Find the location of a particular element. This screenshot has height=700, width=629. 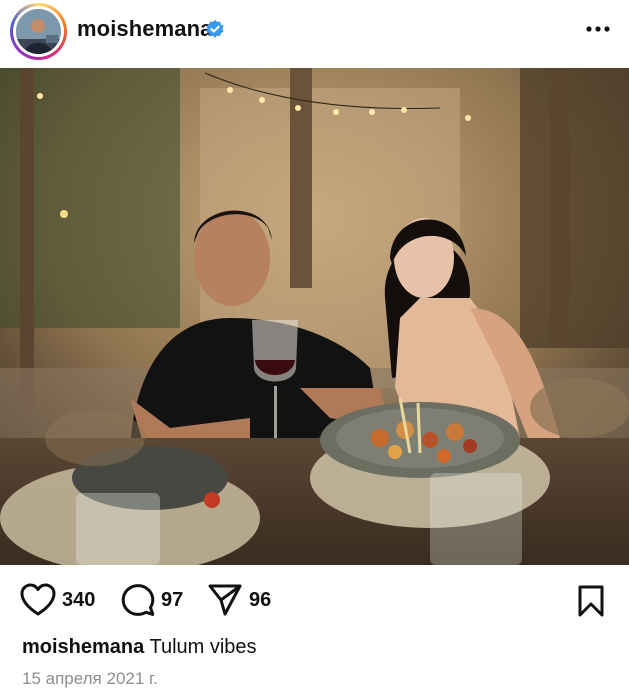

like-action: 340 is located at coordinates (57, 600).